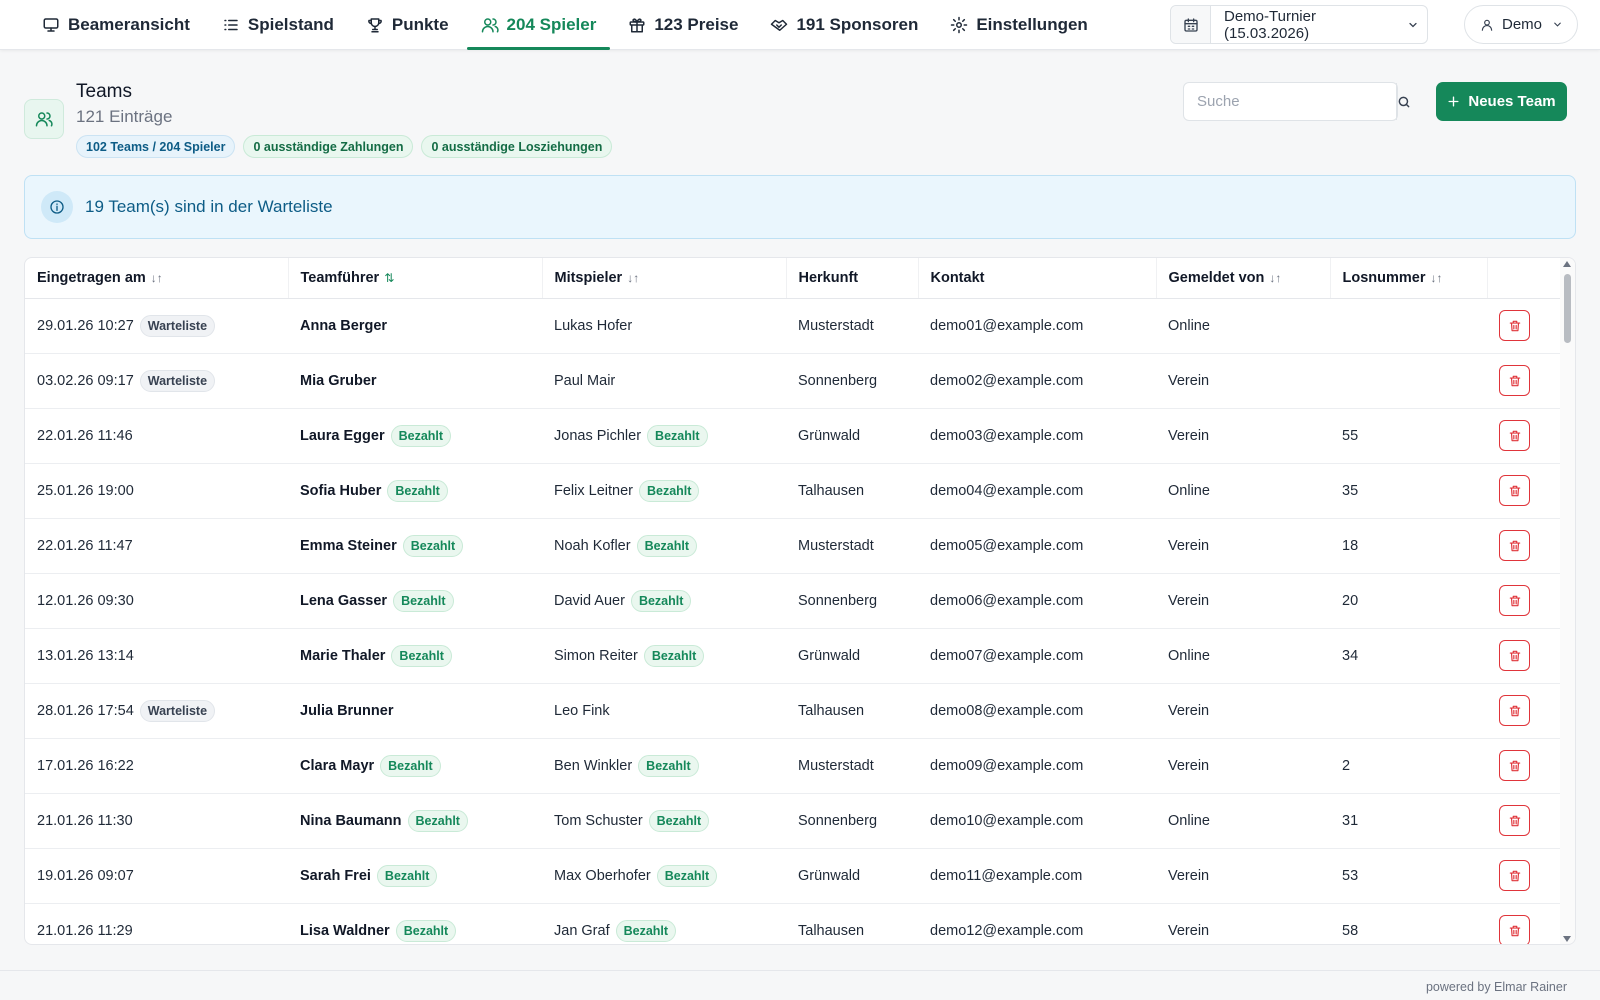 The width and height of the screenshot is (1600, 1000). Describe the element at coordinates (800, 207) in the screenshot. I see `waitlist-alert: 19 Team(s) sind in der Warteliste` at that location.